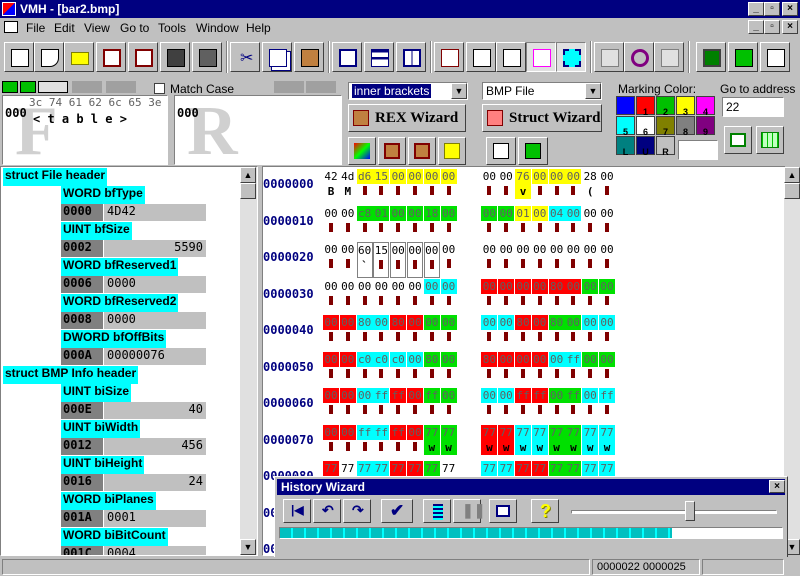  I want to click on paste-button, so click(309, 57).